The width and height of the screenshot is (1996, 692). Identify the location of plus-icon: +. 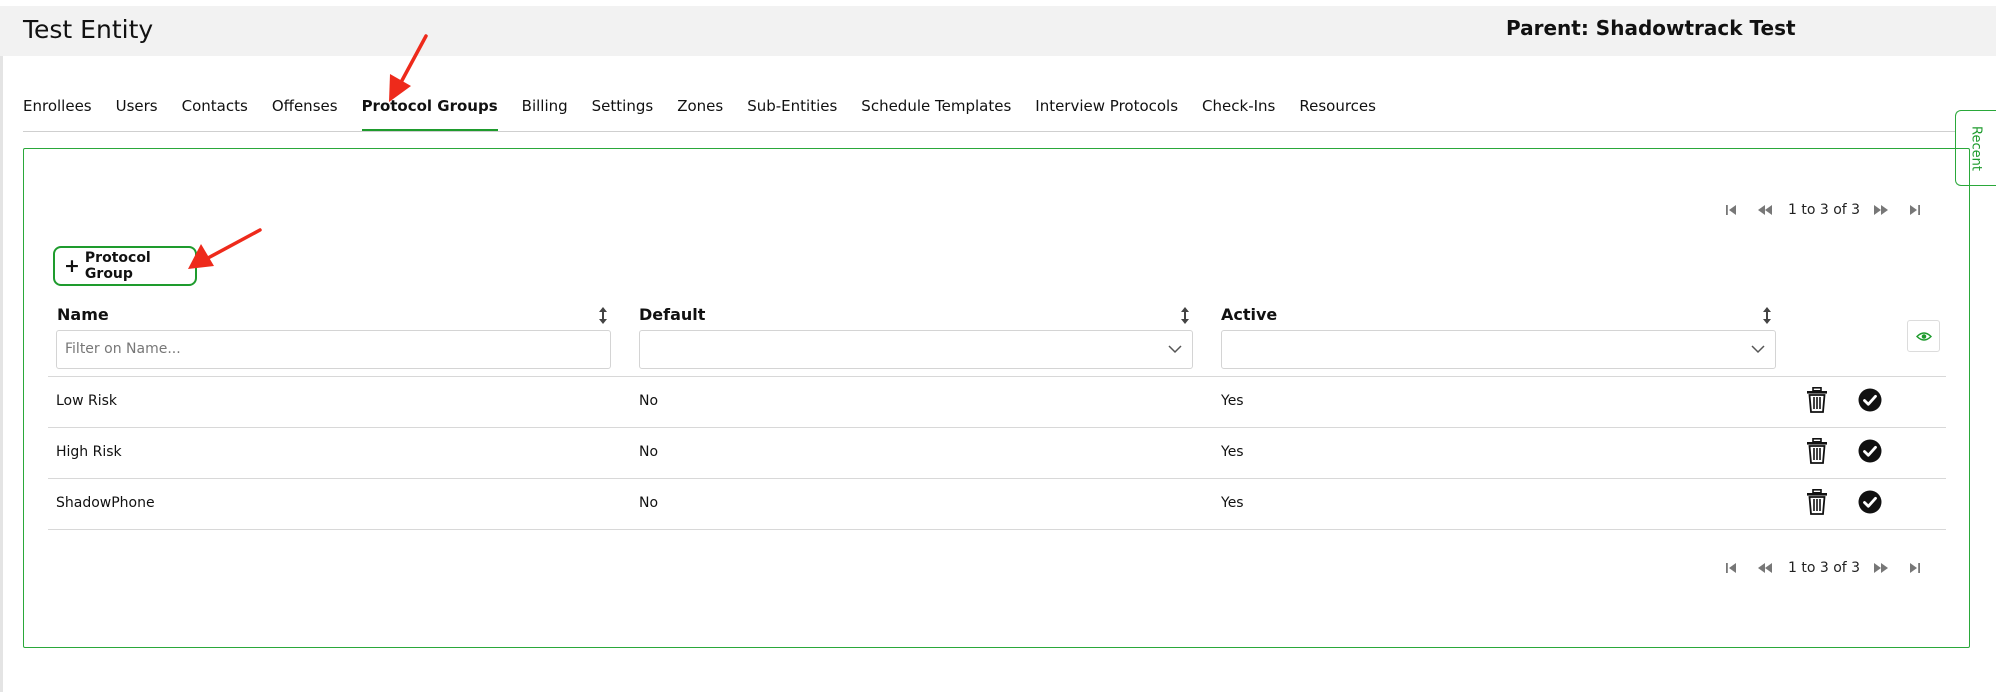
(72, 265).